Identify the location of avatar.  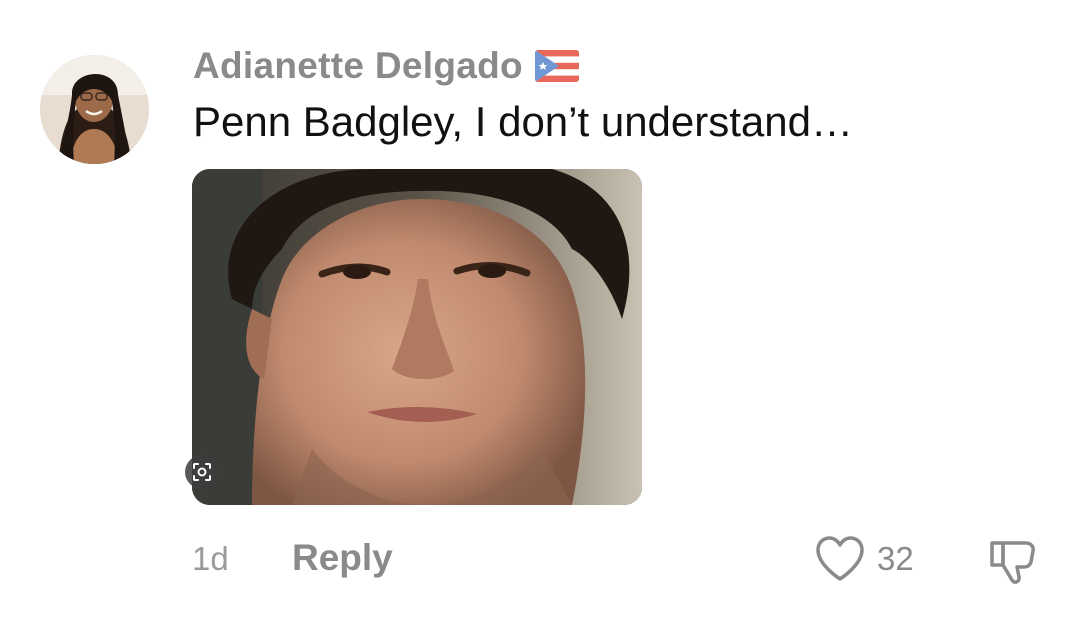
(94, 109).